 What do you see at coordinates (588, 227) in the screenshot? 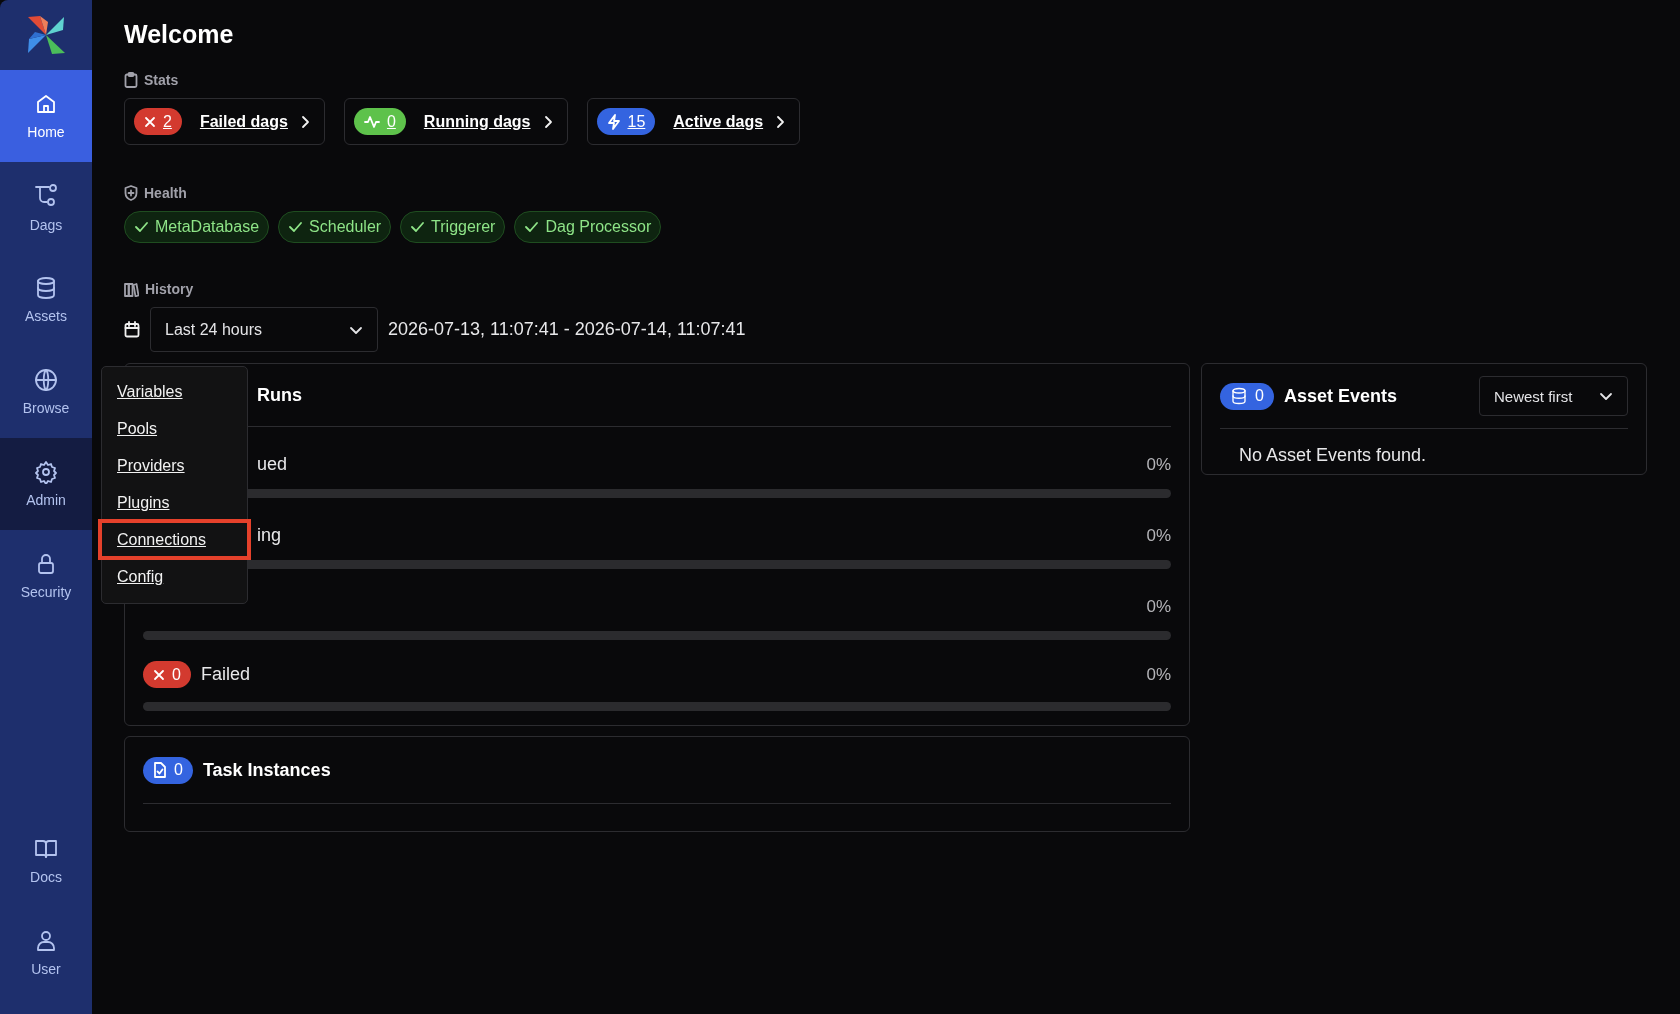
I see `health-badge: Dag Processor` at bounding box center [588, 227].